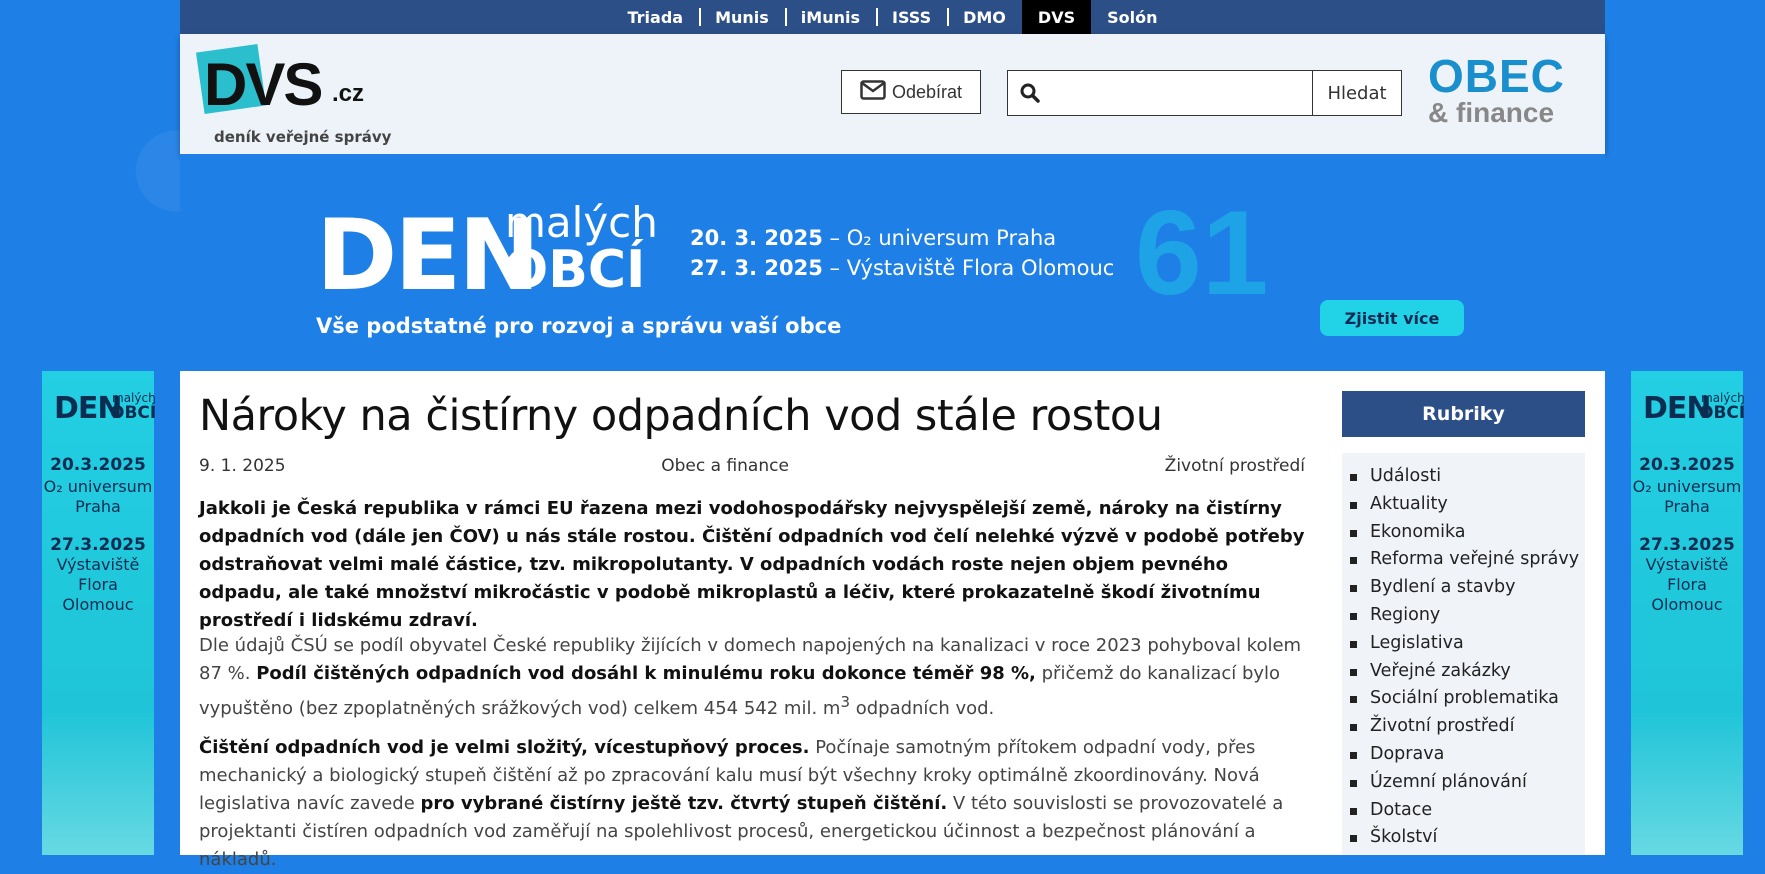 The height and width of the screenshot is (874, 1765). I want to click on rubrika-uzemni-planovani: Územní plánování, so click(1467, 783).